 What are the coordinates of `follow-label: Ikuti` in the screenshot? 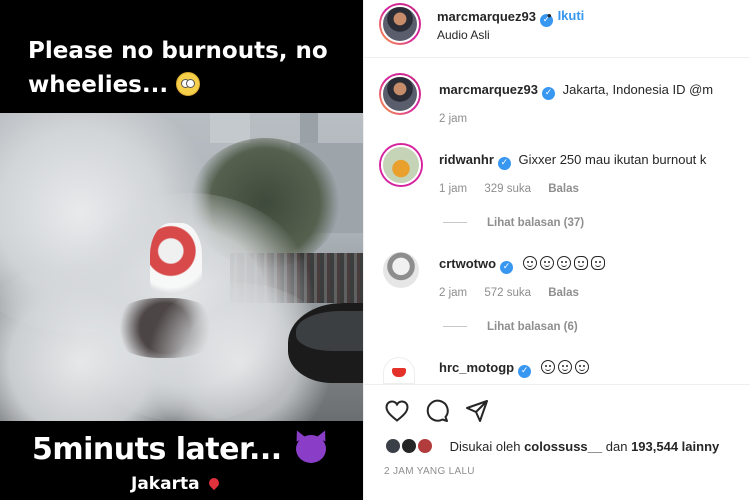 It's located at (571, 15).